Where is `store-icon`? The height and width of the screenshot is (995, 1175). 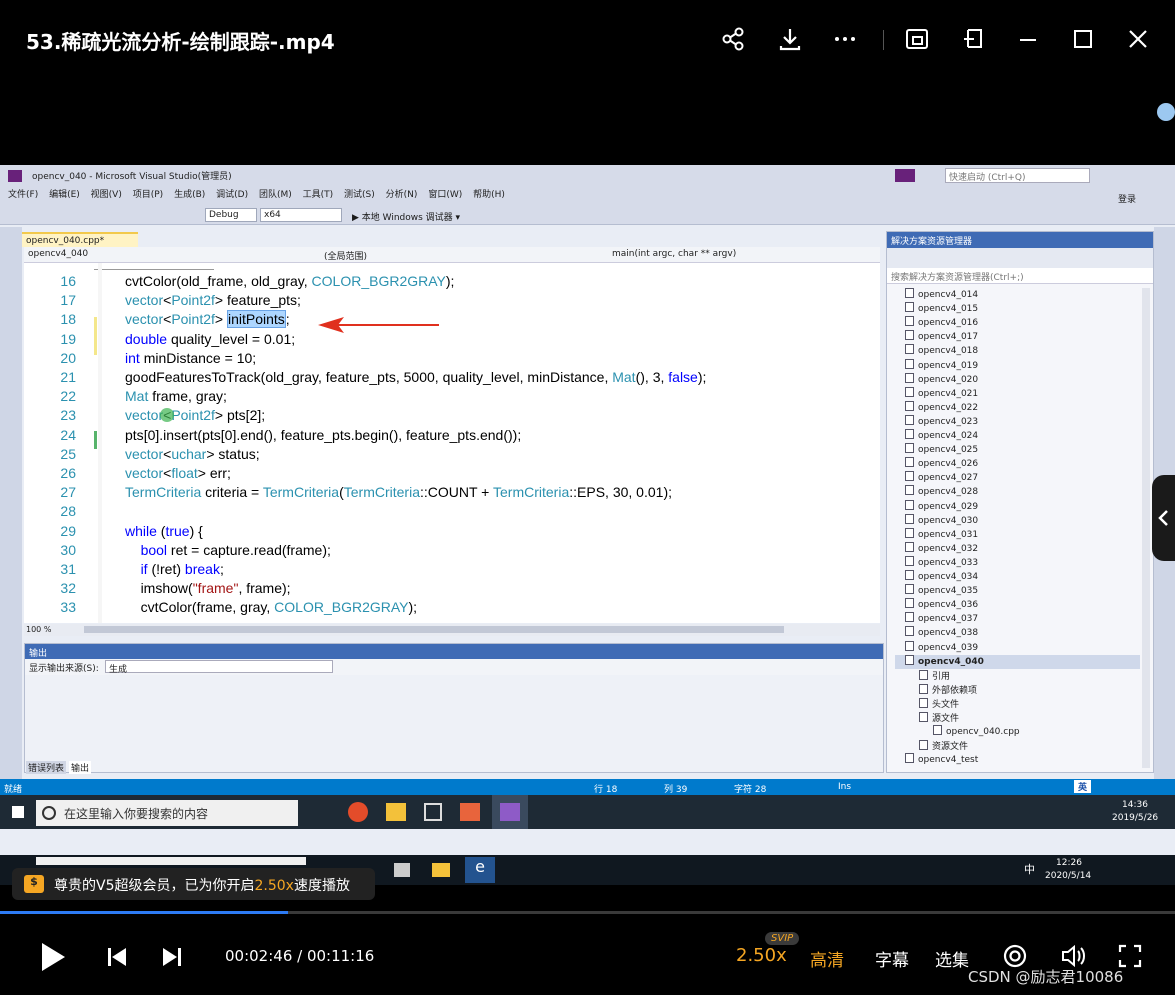 store-icon is located at coordinates (402, 870).